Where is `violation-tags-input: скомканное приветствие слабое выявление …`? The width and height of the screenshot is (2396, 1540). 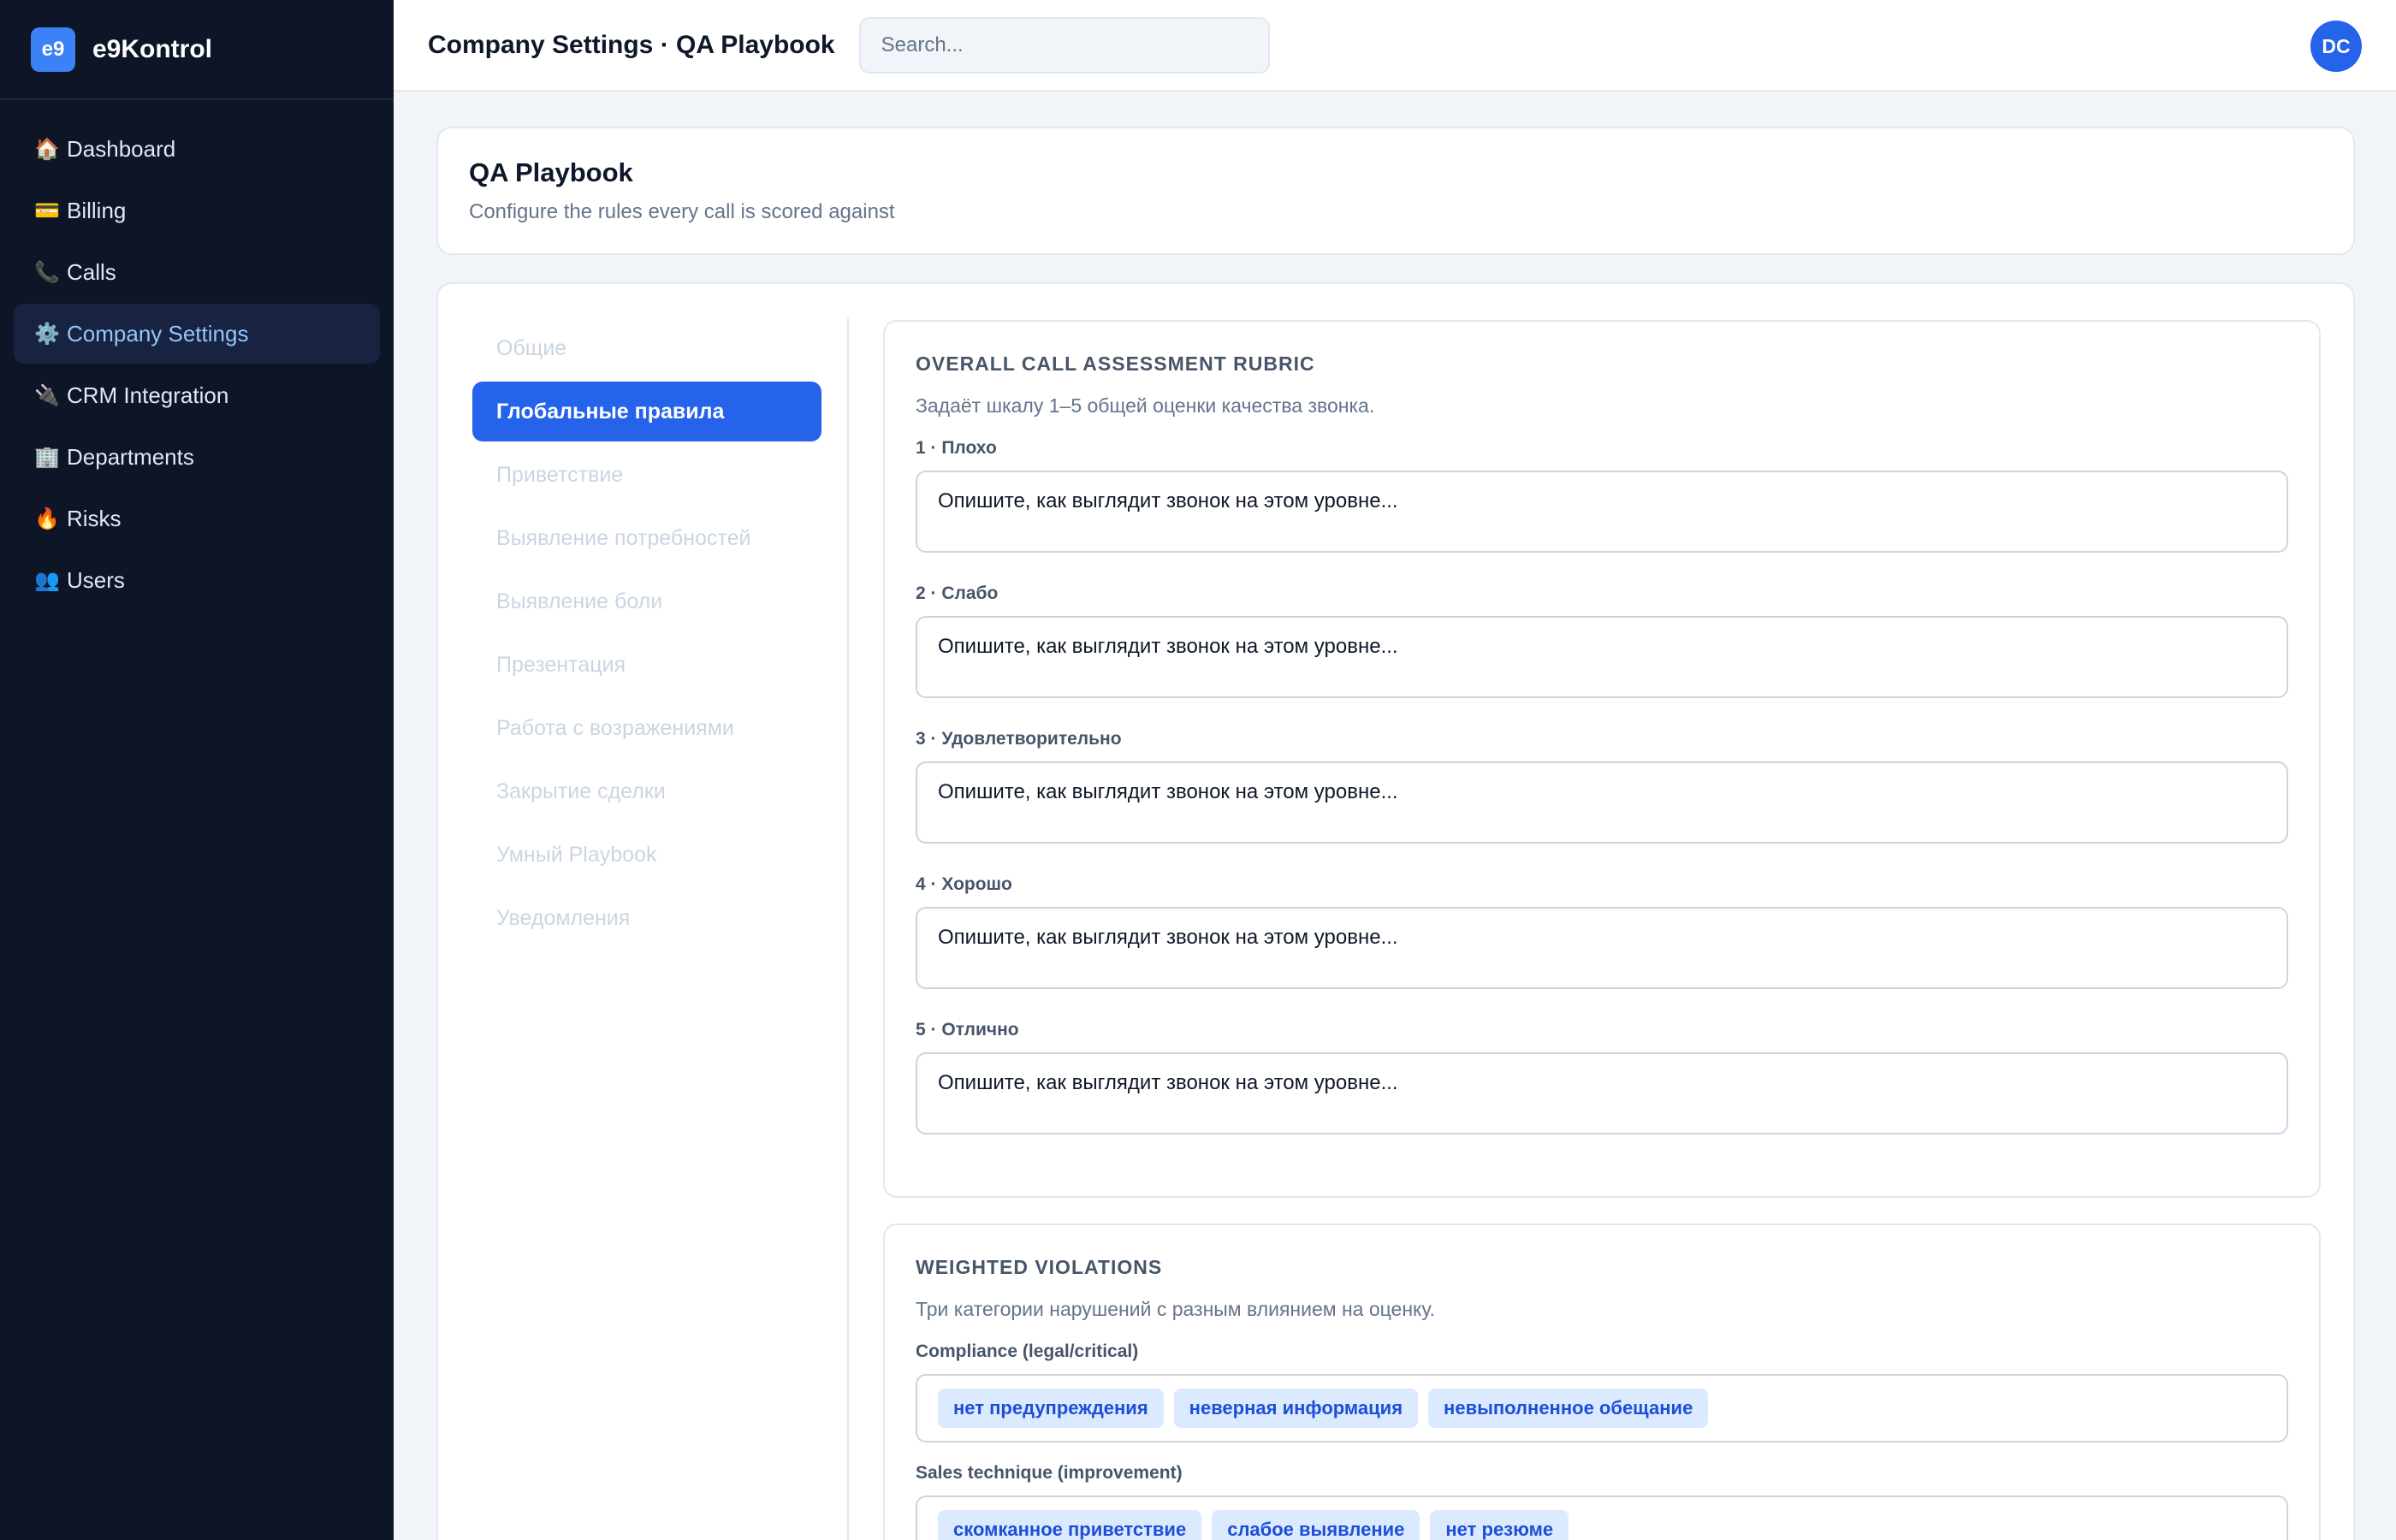 violation-tags-input: скомканное приветствие слабое выявление … is located at coordinates (1602, 1518).